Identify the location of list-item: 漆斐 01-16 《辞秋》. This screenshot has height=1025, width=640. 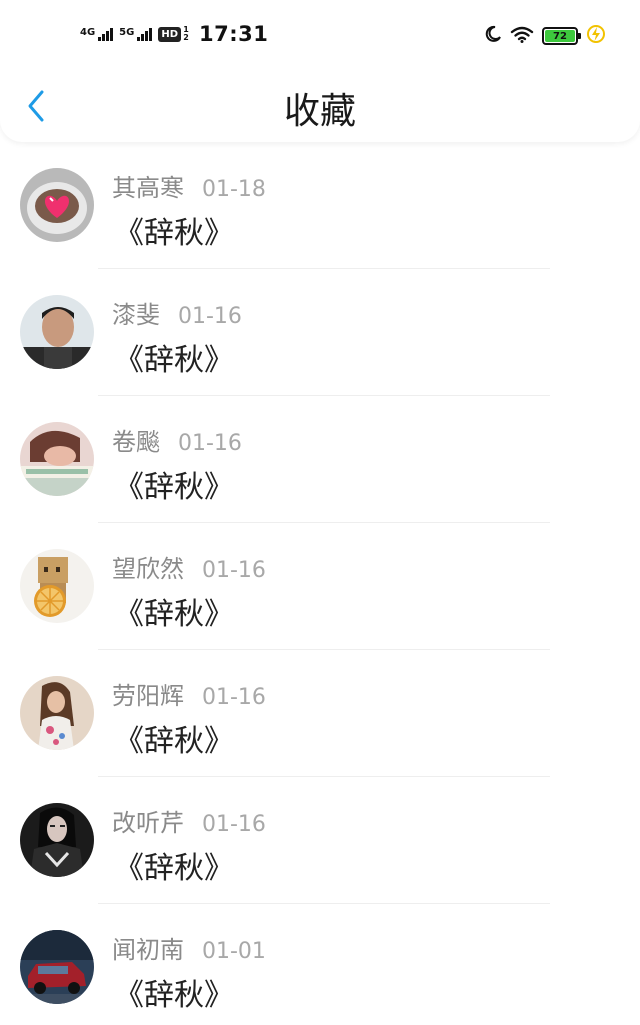
(320, 332).